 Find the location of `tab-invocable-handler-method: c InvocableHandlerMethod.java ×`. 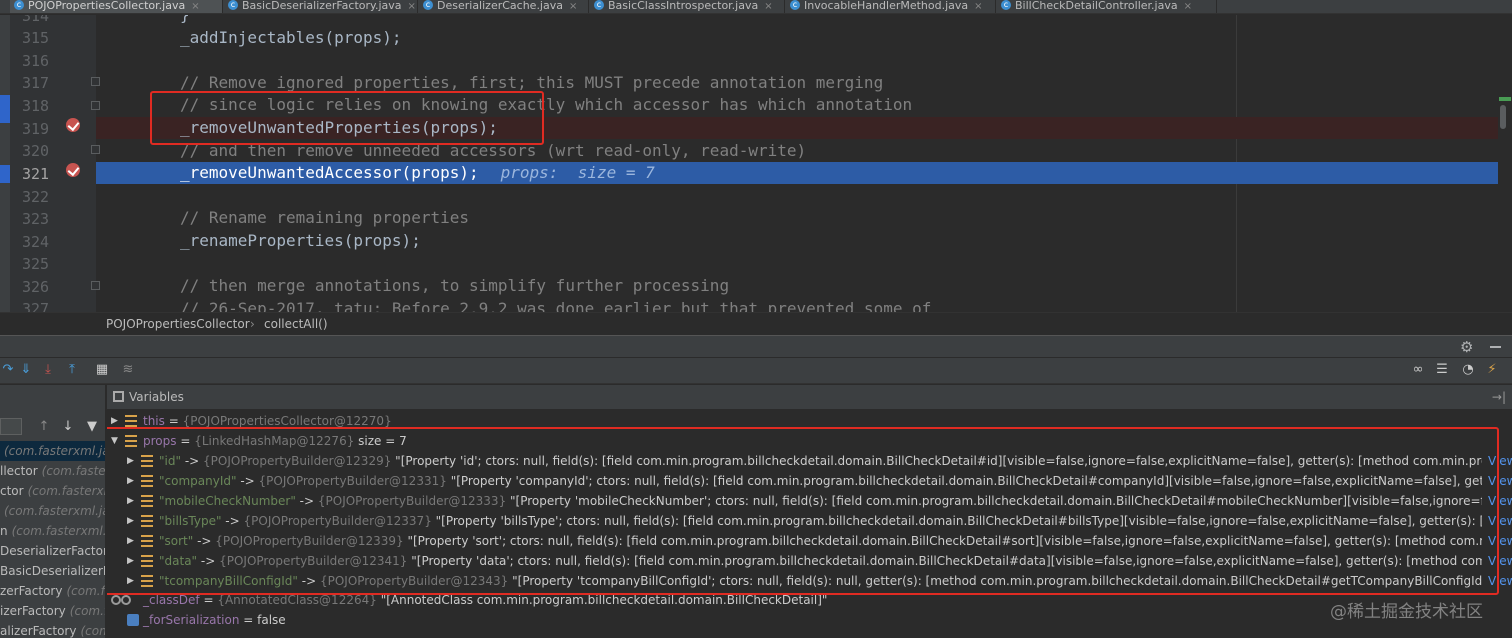

tab-invocable-handler-method: c InvocableHandlerMethod.java × is located at coordinates (891, 6).